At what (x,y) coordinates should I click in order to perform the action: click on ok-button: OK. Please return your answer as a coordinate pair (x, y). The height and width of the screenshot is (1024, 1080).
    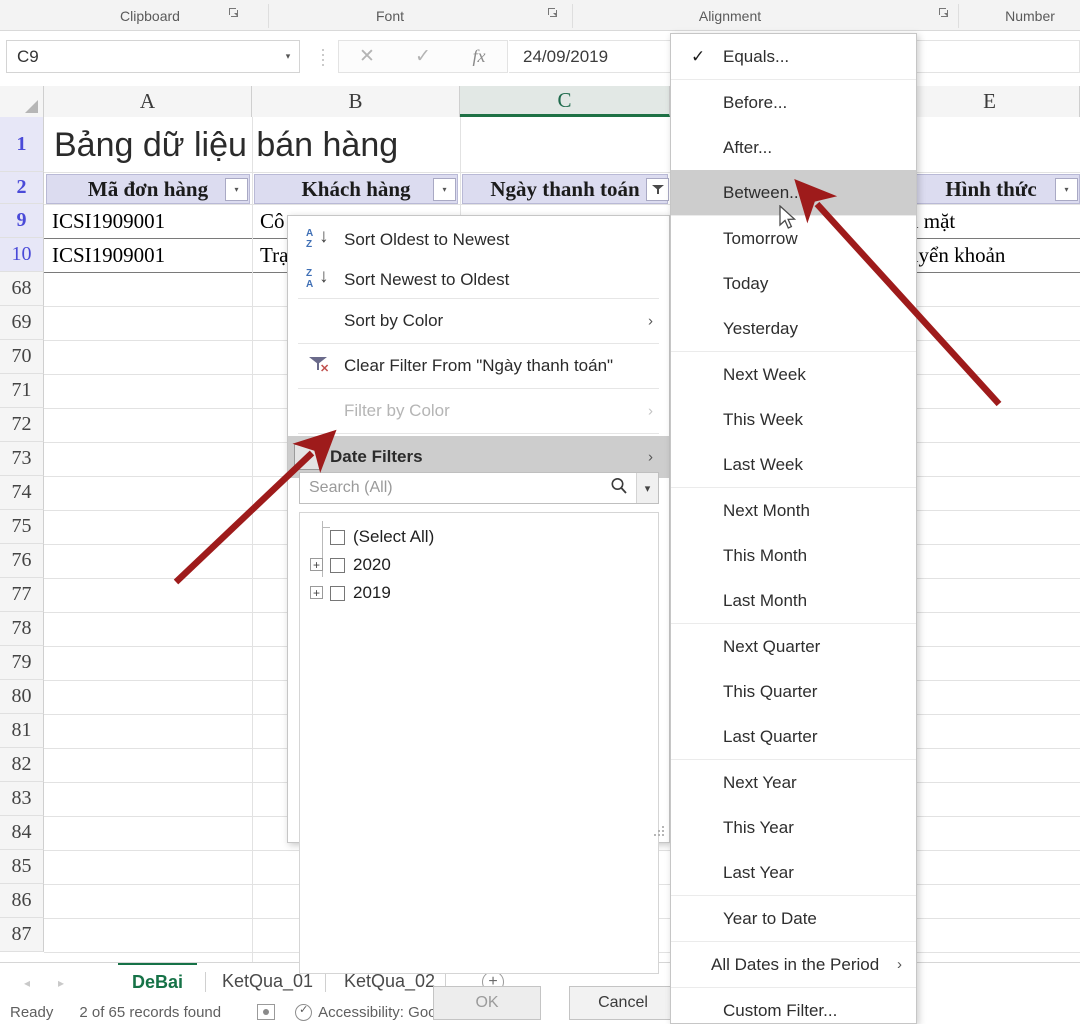
    Looking at the image, I should click on (487, 1003).